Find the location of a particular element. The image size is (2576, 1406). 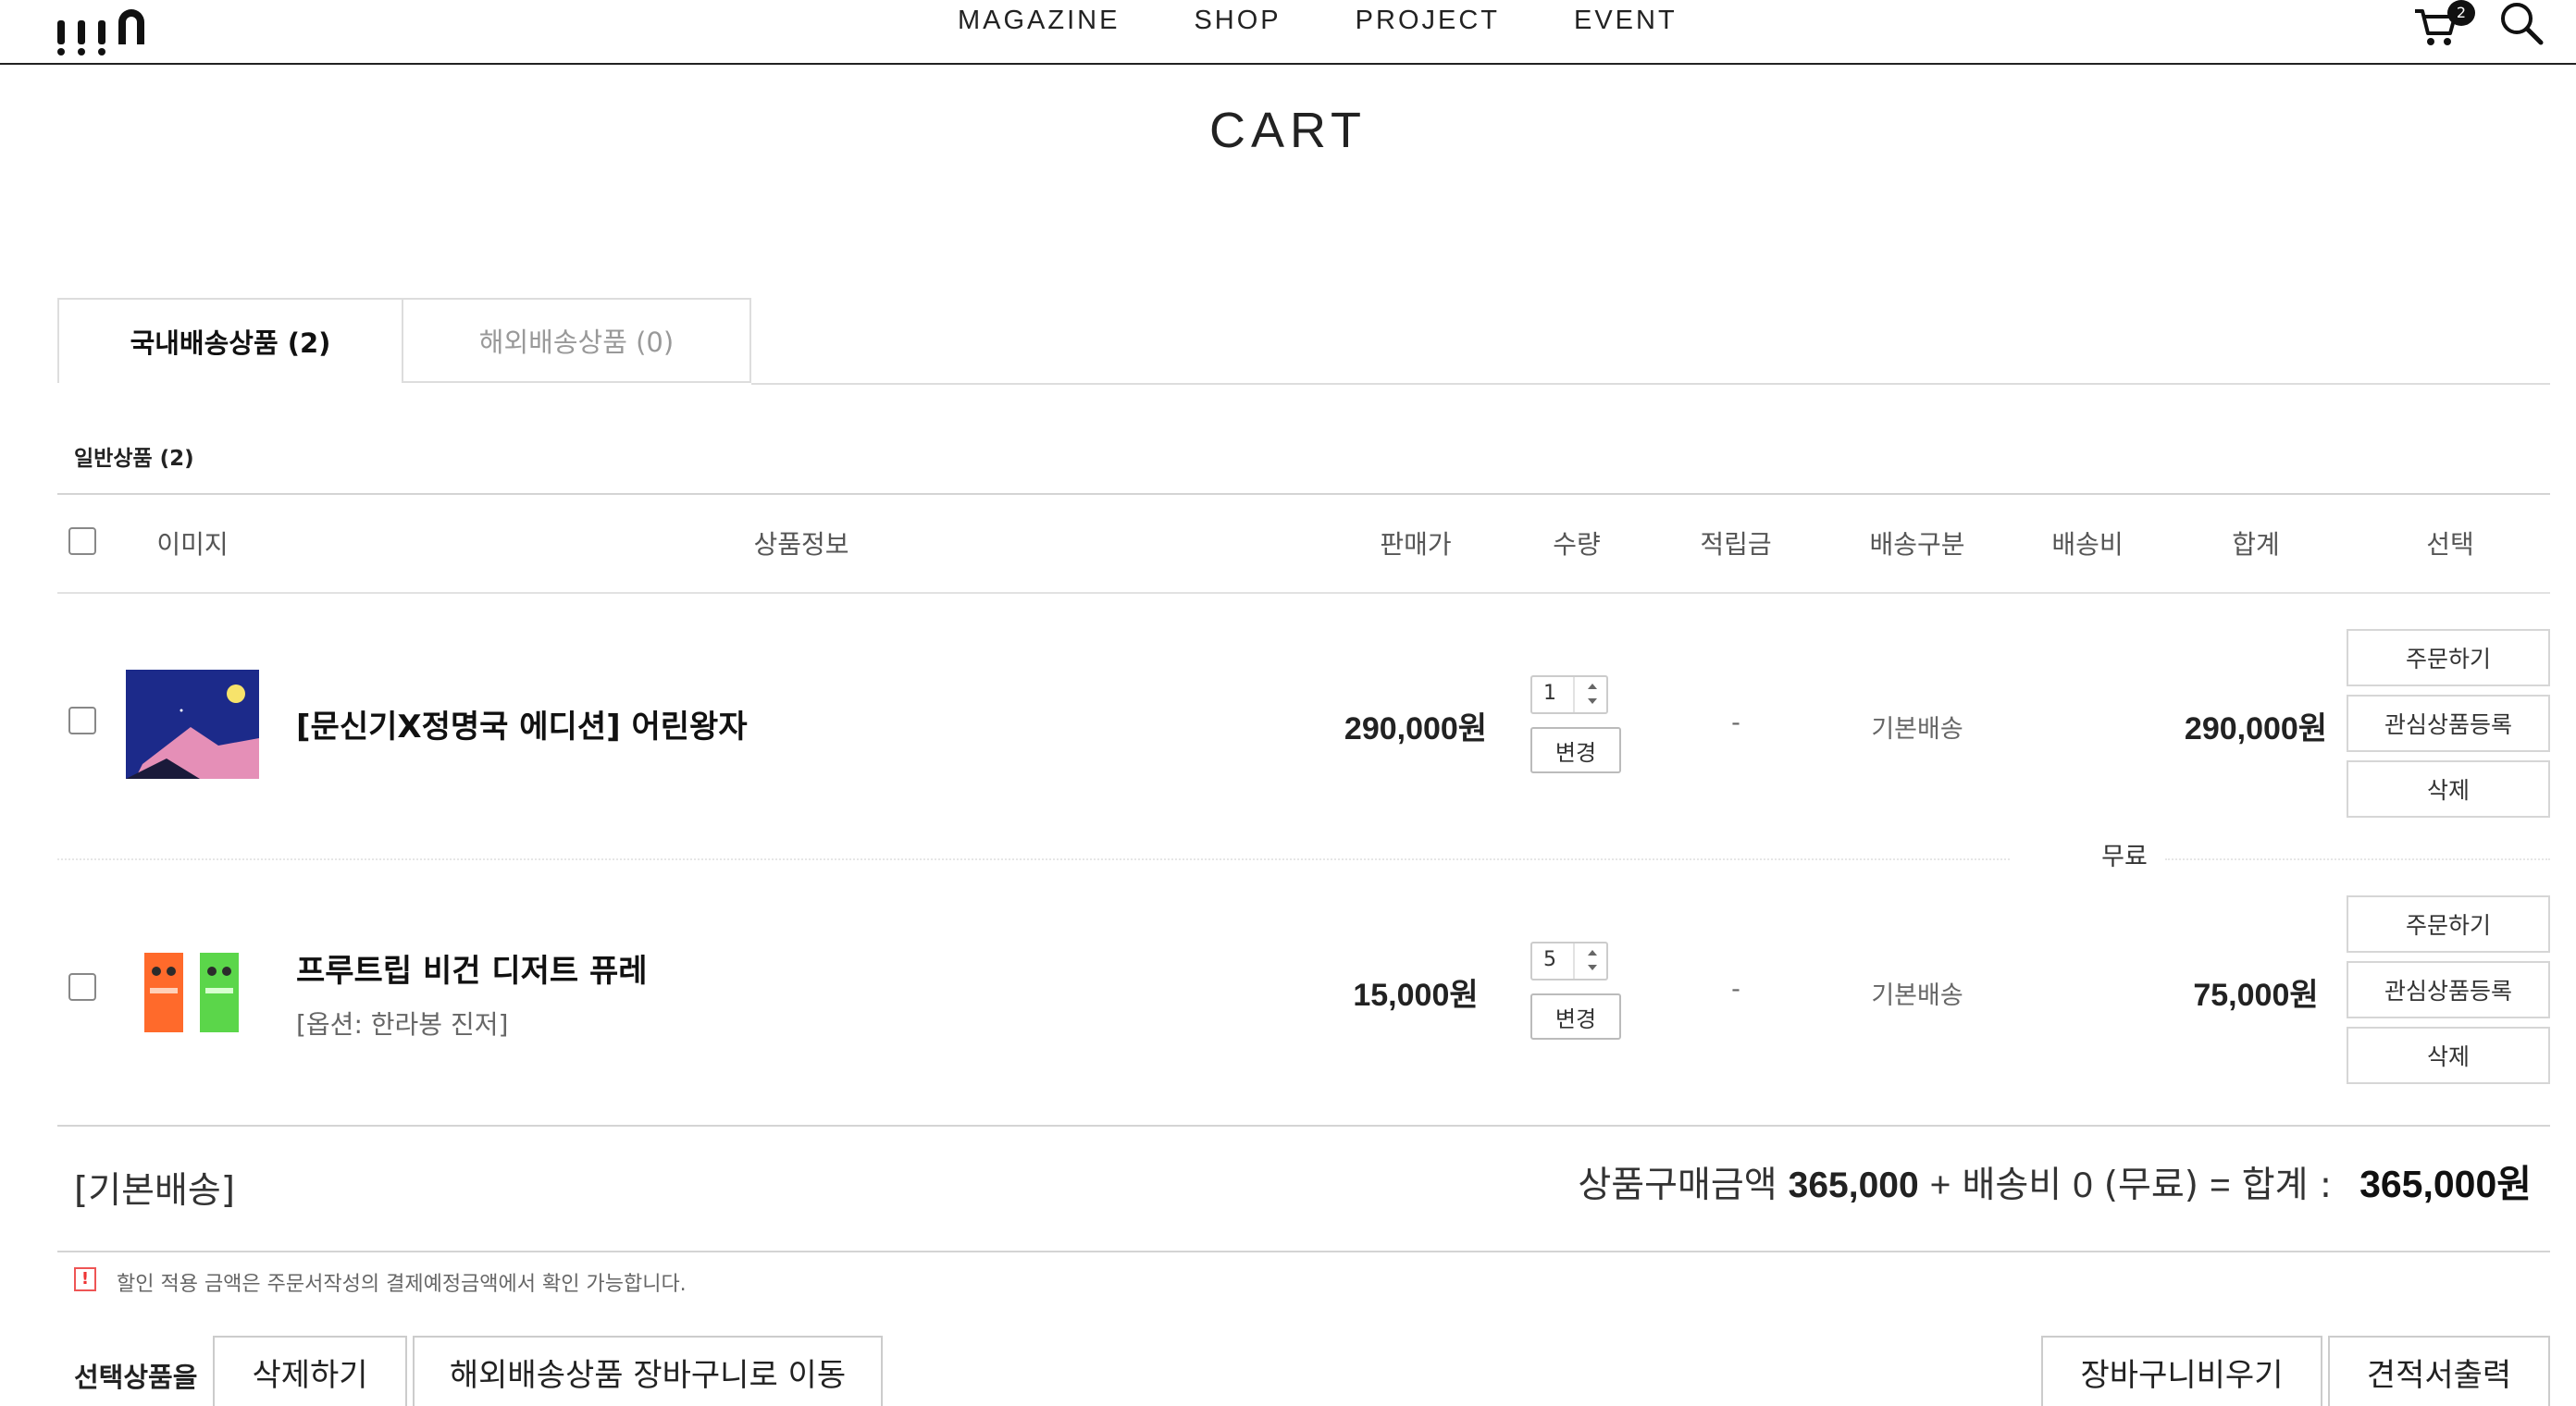

shipping-fee-label: 배송비 is located at coordinates (2012, 1185).